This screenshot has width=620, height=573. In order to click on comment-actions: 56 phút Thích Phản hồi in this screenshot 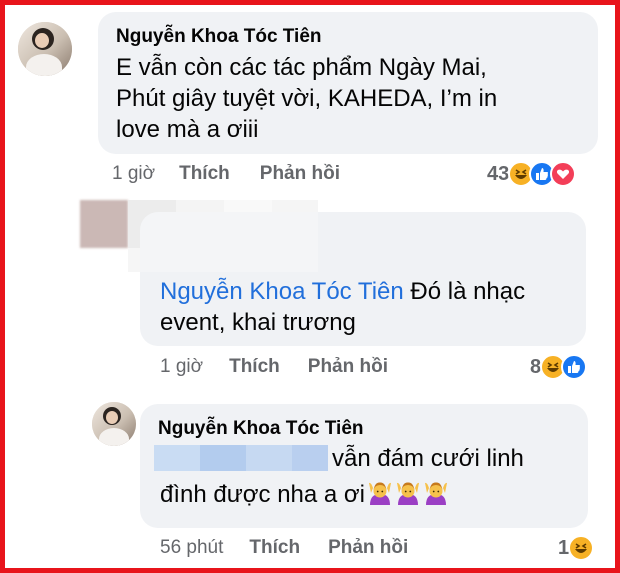, I will do `click(284, 548)`.